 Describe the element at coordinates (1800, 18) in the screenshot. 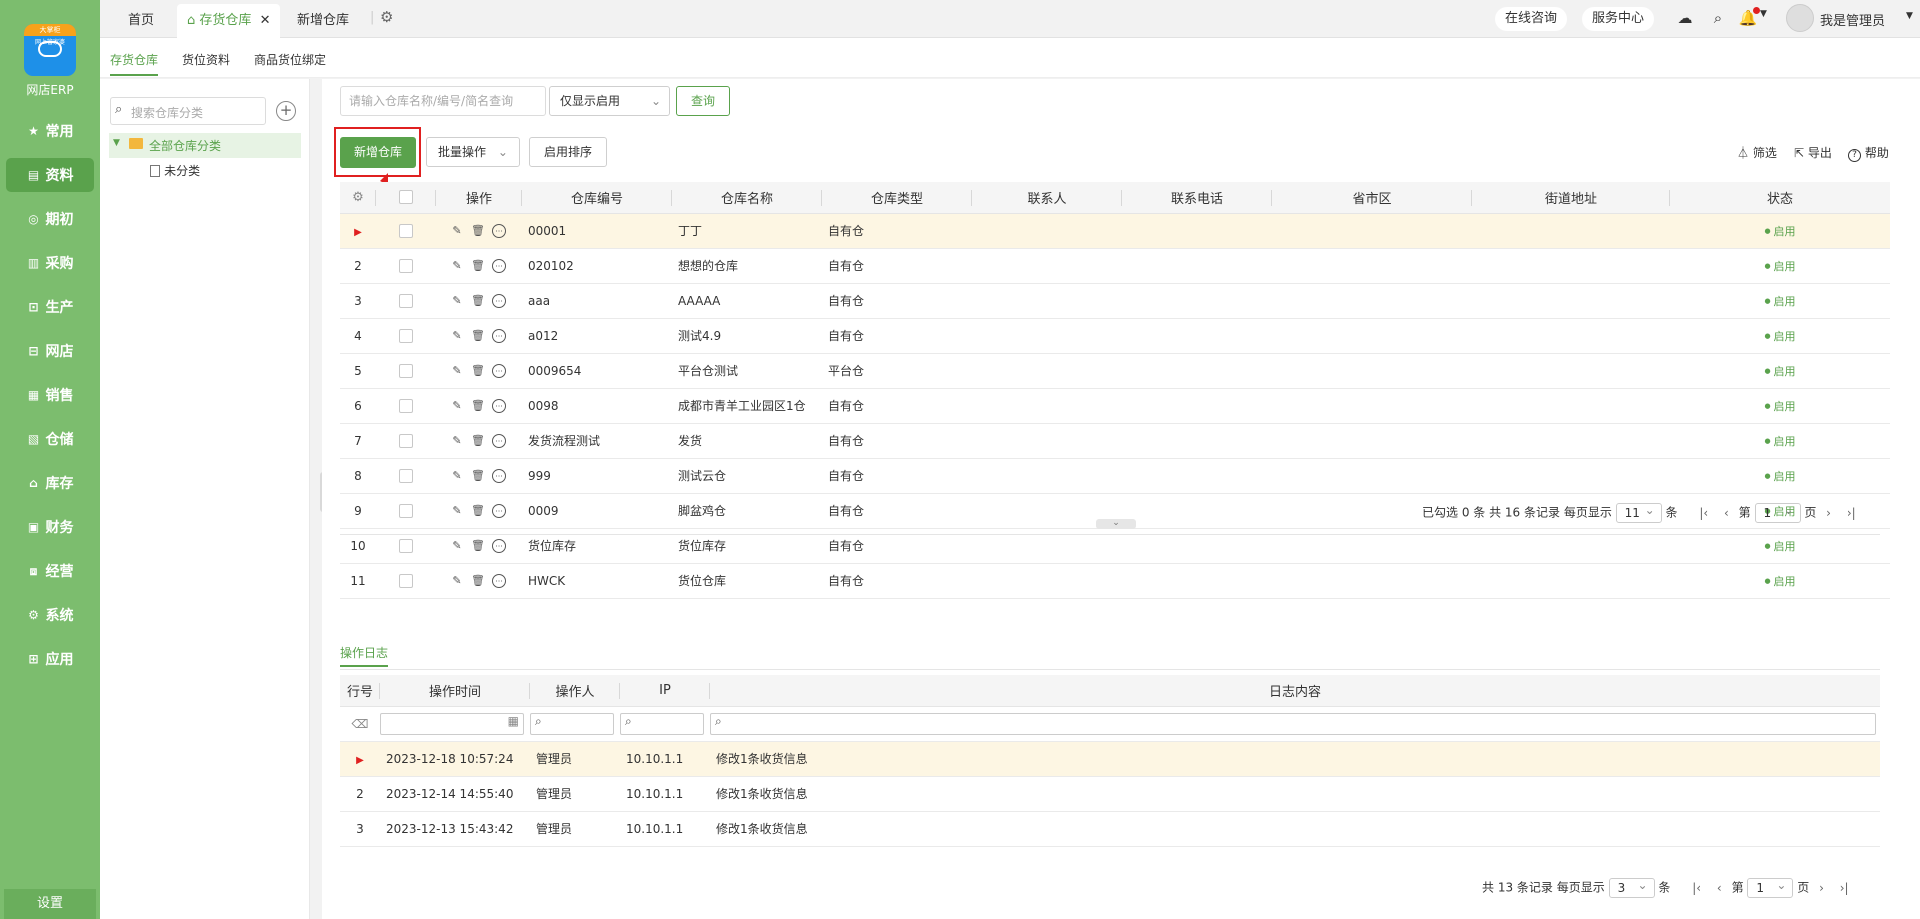

I see `avatar` at that location.